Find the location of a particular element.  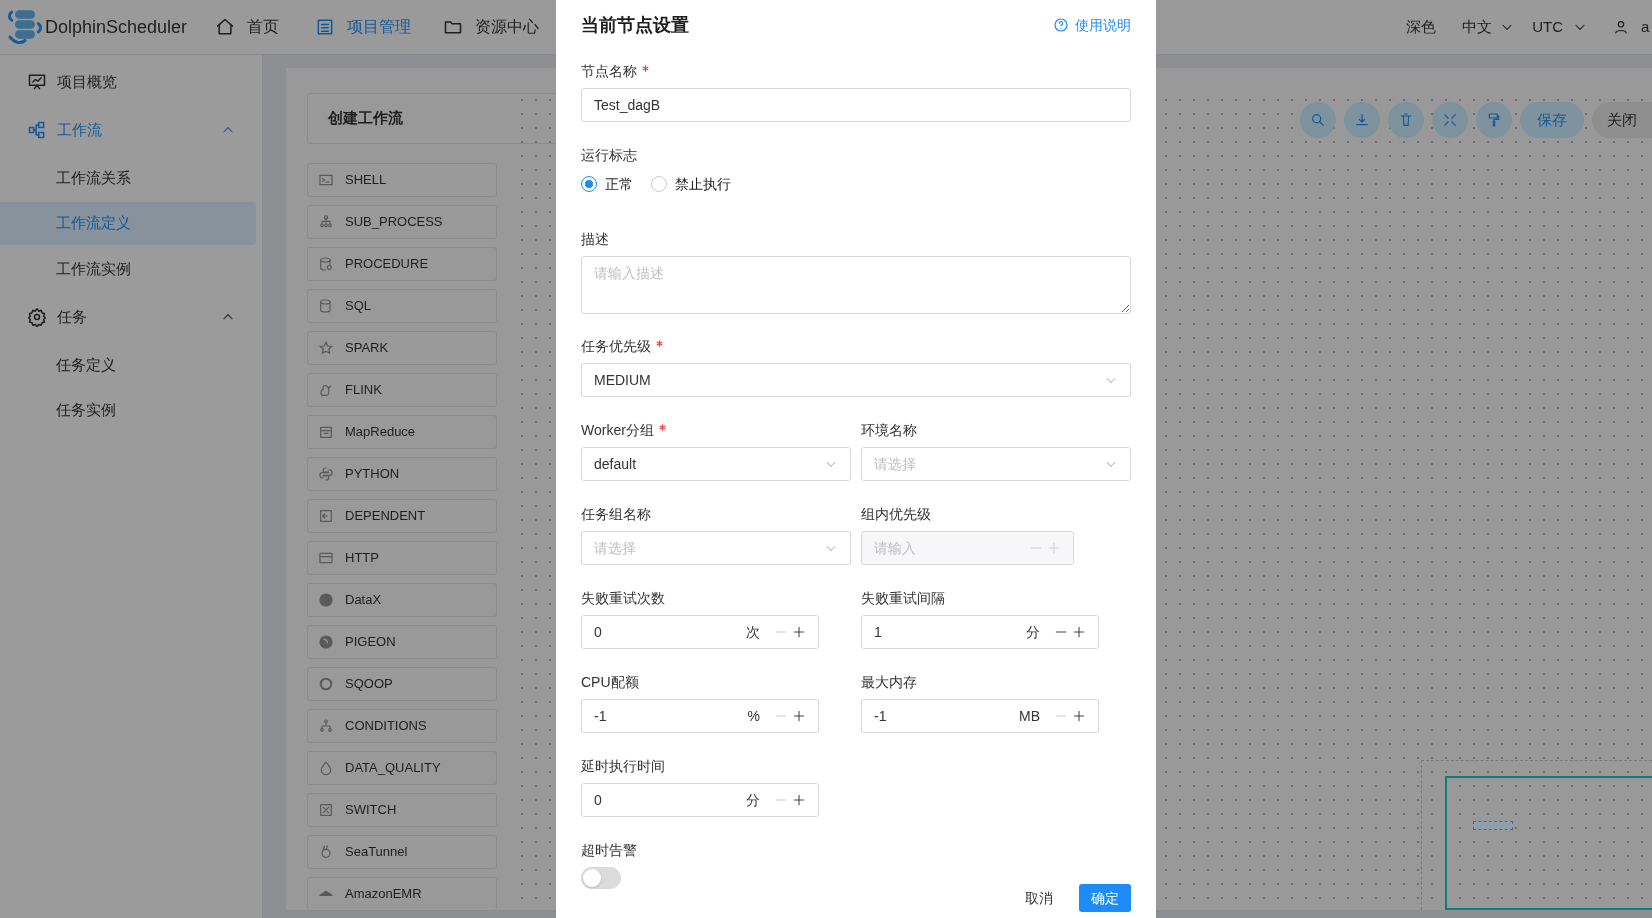

sidebar-item: 任务 is located at coordinates (131, 317).